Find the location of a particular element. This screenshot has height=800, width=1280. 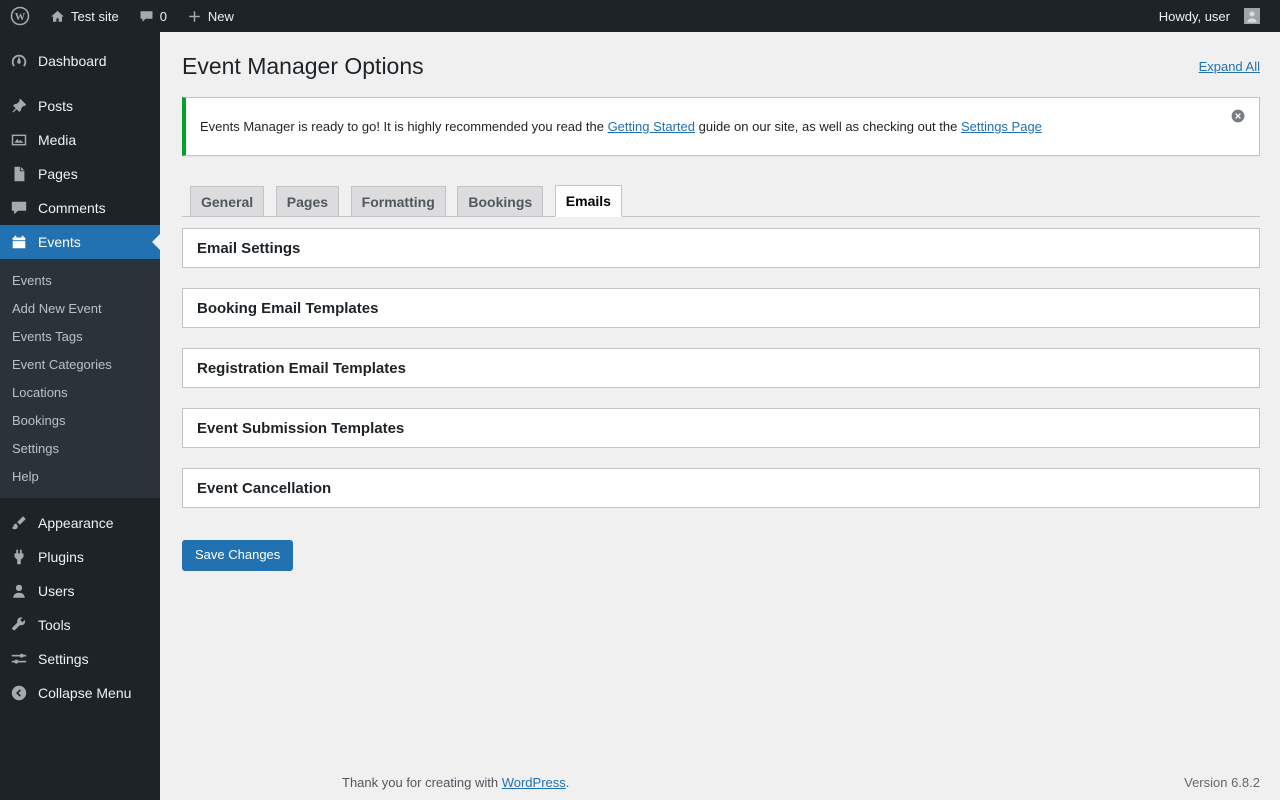

accordion-panel: Registration Email Templates is located at coordinates (721, 368).